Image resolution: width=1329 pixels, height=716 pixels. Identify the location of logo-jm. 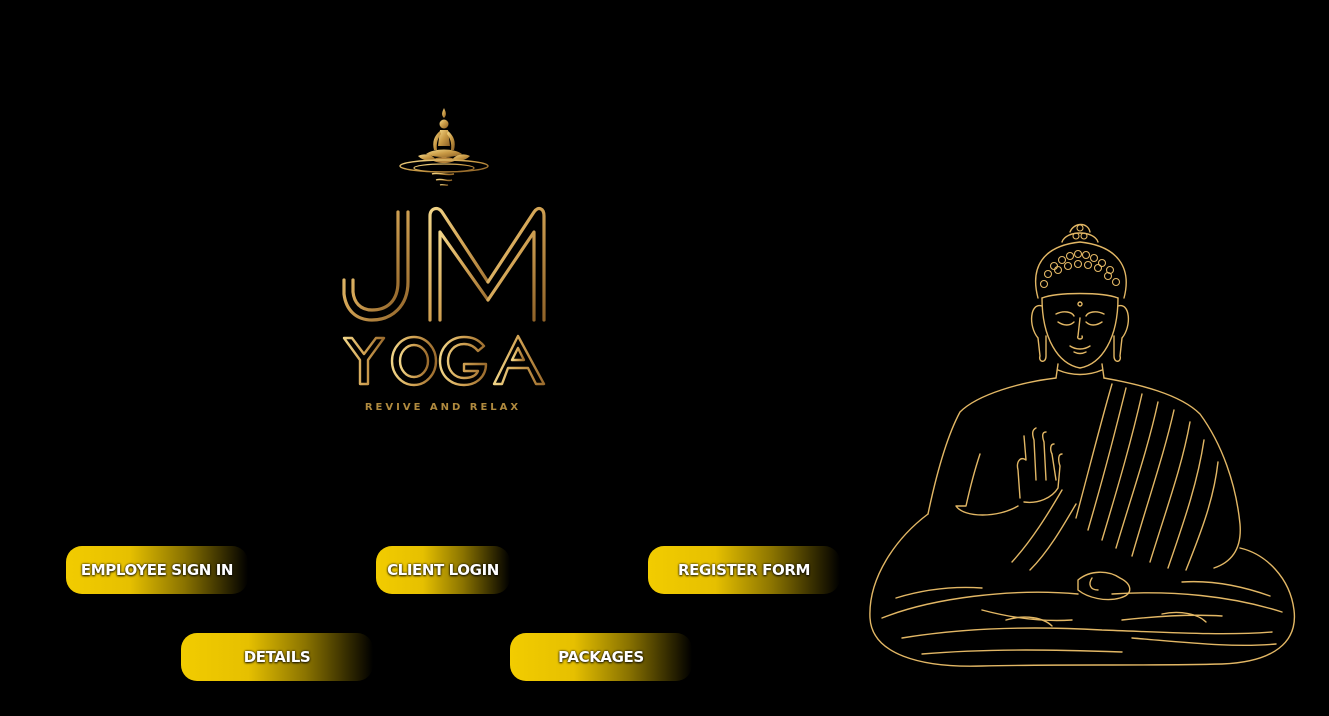
(444, 264).